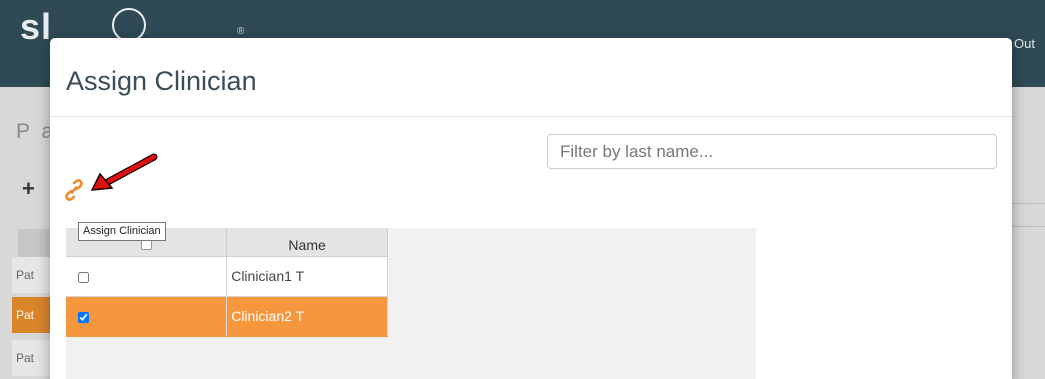  I want to click on table-row: Clinician1 T, so click(227, 276).